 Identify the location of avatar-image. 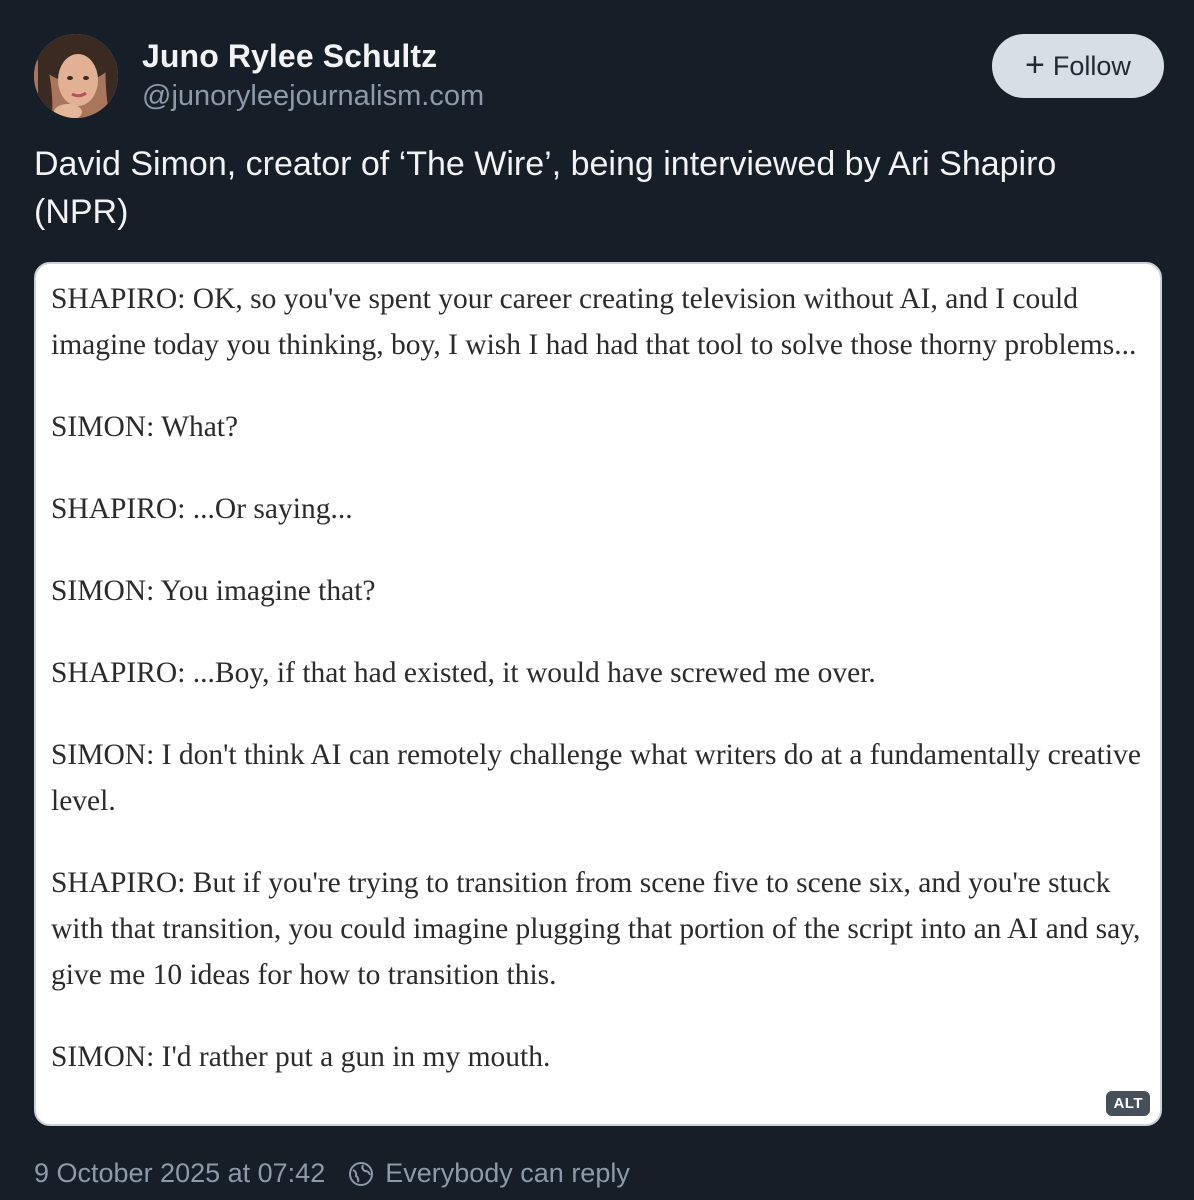
(76, 76).